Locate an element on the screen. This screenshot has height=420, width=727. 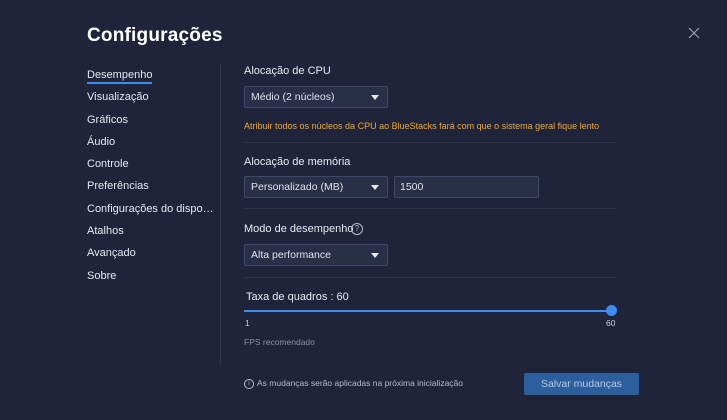
cpu-select: Médio (2 núcleos) is located at coordinates (316, 97).